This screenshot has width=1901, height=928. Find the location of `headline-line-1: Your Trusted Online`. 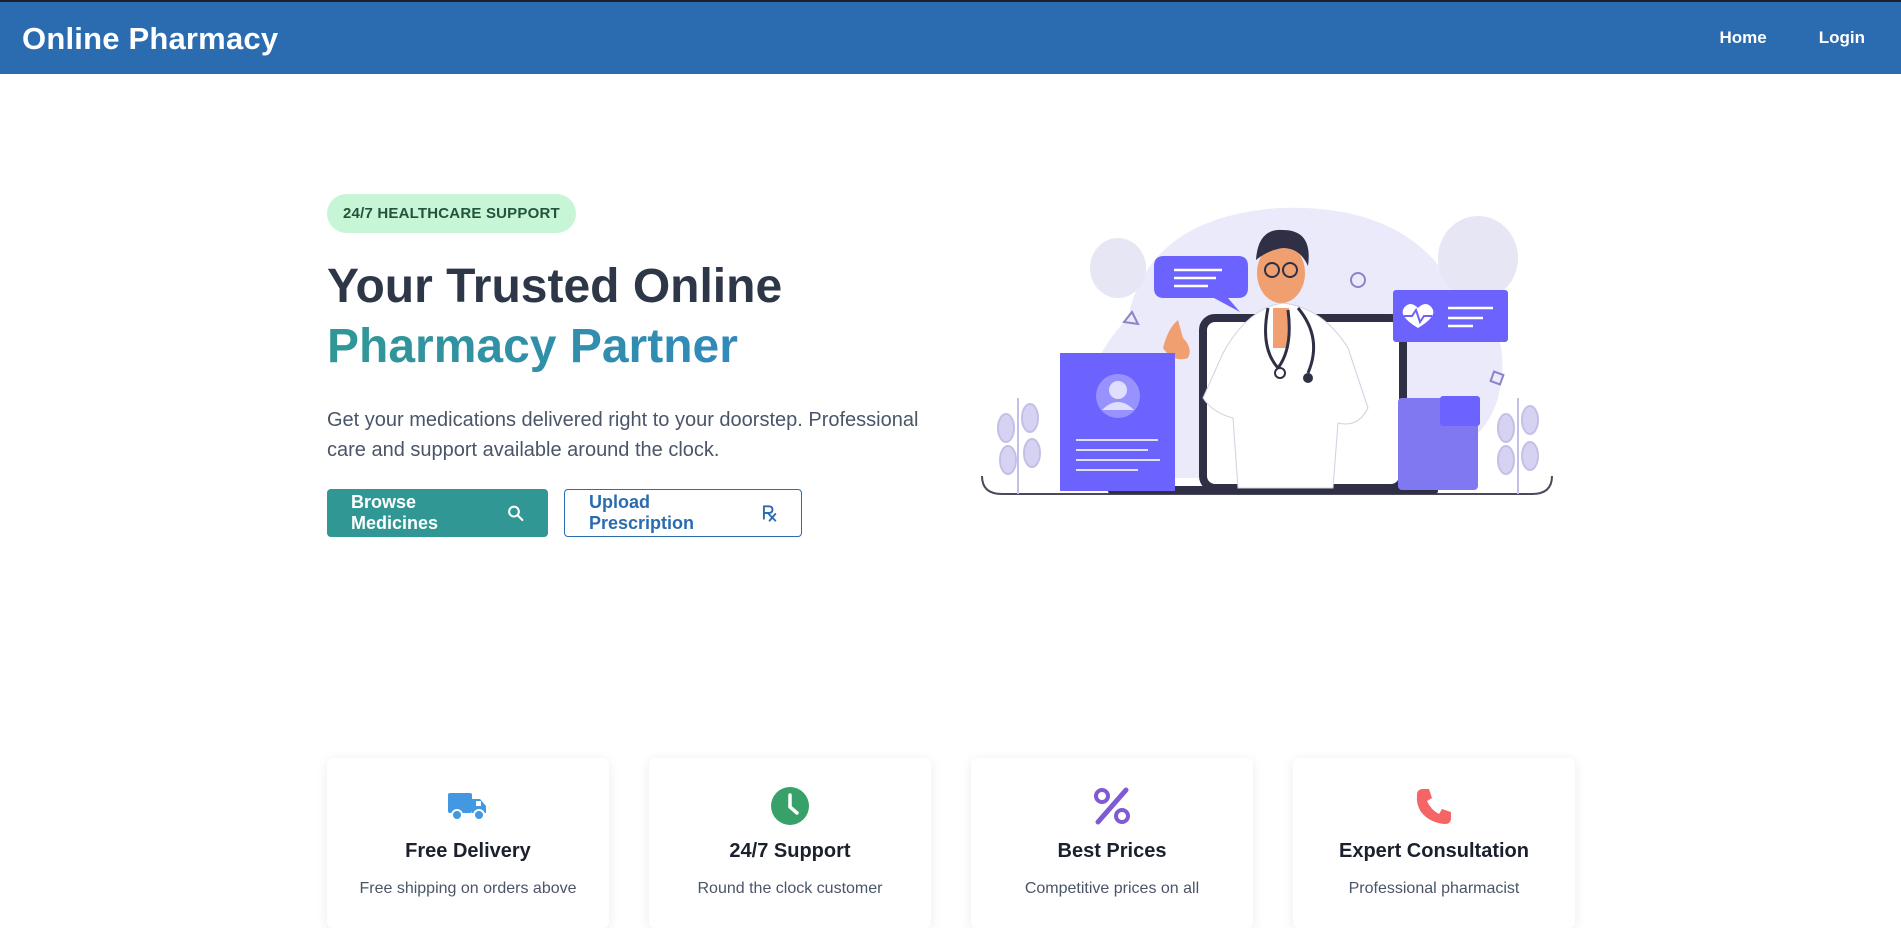

headline-line-1: Your Trusted Online is located at coordinates (555, 286).